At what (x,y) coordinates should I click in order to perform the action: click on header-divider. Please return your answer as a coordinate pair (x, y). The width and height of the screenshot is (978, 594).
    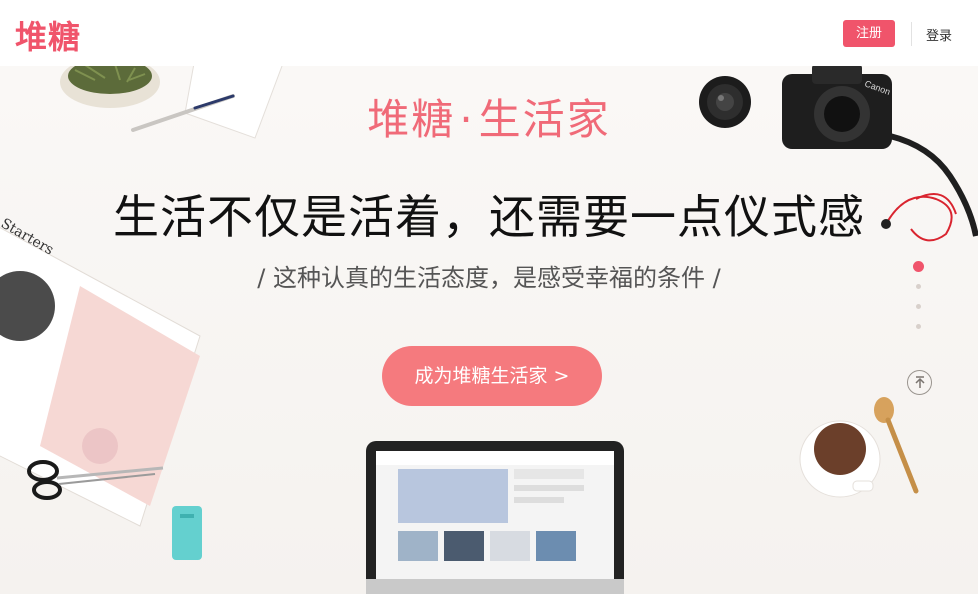
    Looking at the image, I should click on (911, 34).